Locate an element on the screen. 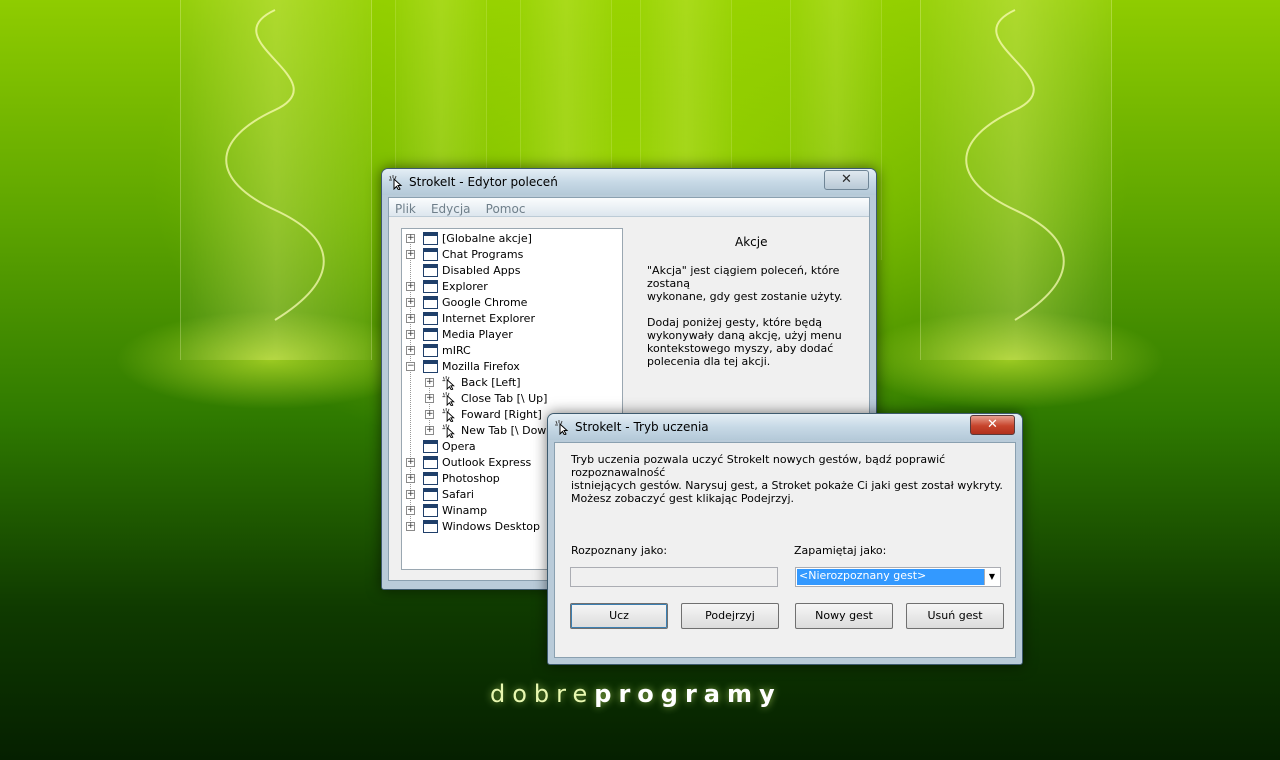 The image size is (1280, 760). editor-titlebar: StrokeIt - Edytor poleceń ✕ is located at coordinates (629, 182).